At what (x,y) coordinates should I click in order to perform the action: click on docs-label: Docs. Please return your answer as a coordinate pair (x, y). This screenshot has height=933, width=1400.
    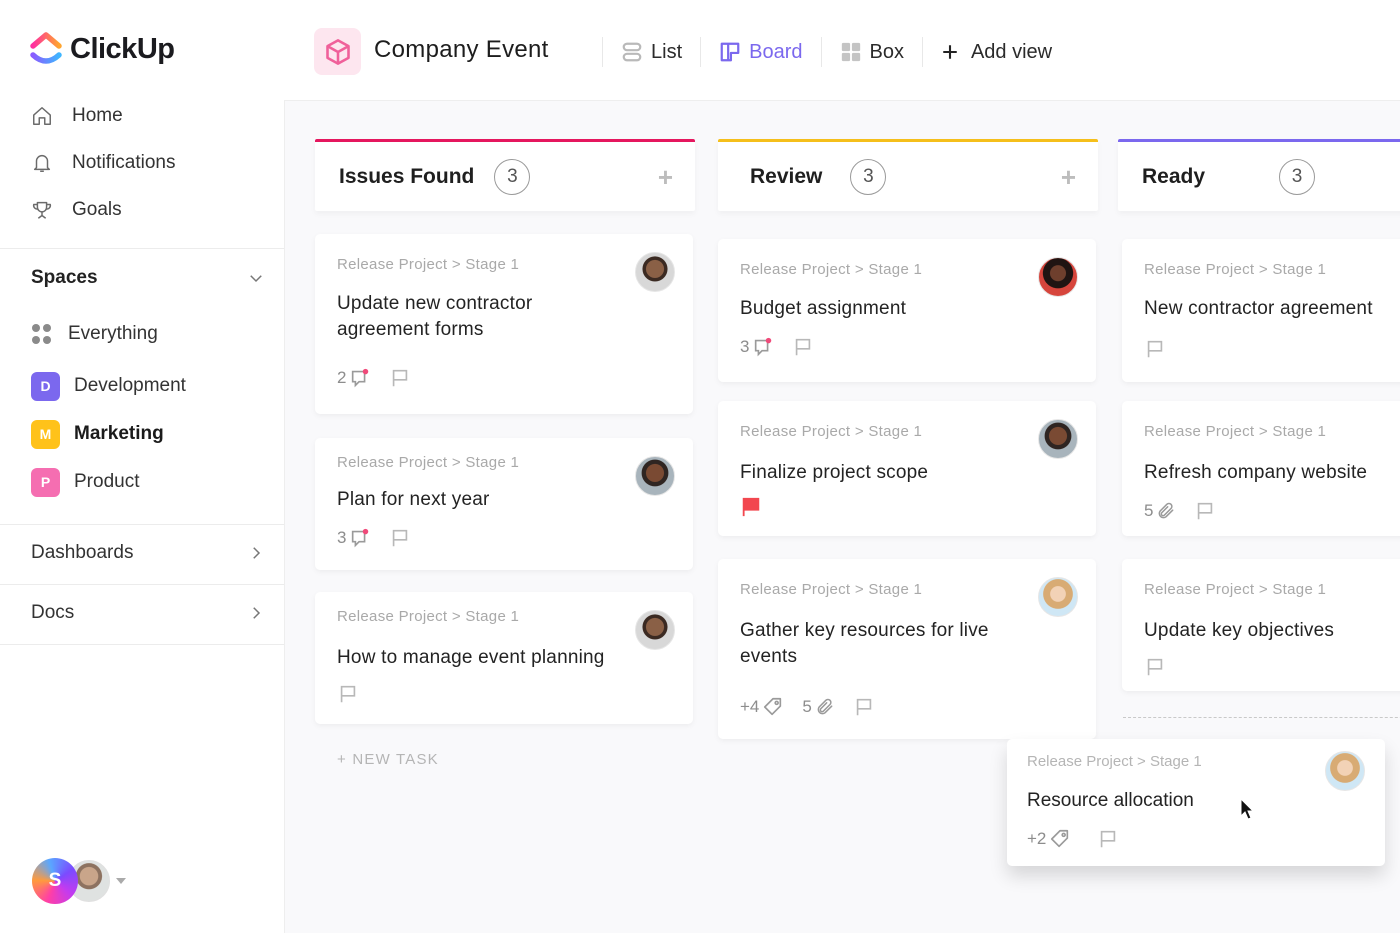
    Looking at the image, I should click on (53, 612).